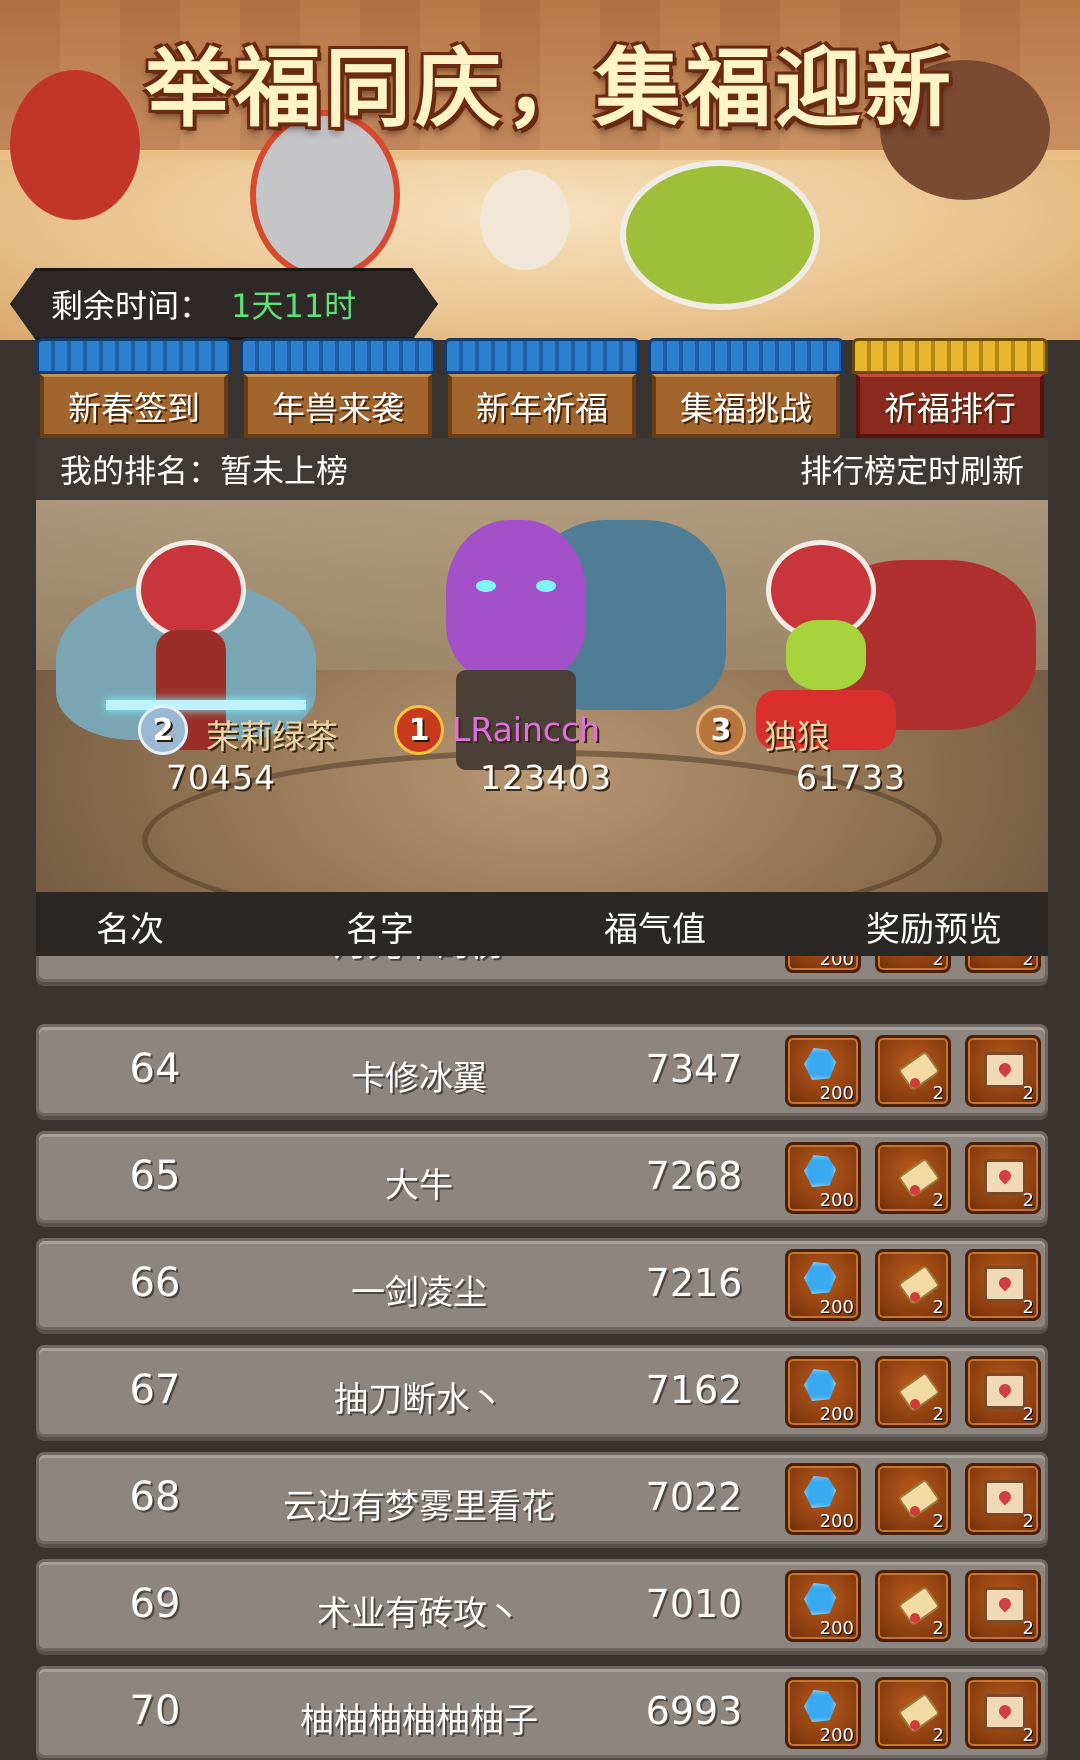 The height and width of the screenshot is (1760, 1080). Describe the element at coordinates (419, 1293) in the screenshot. I see `row-player-name: 一剑凌尘` at that location.